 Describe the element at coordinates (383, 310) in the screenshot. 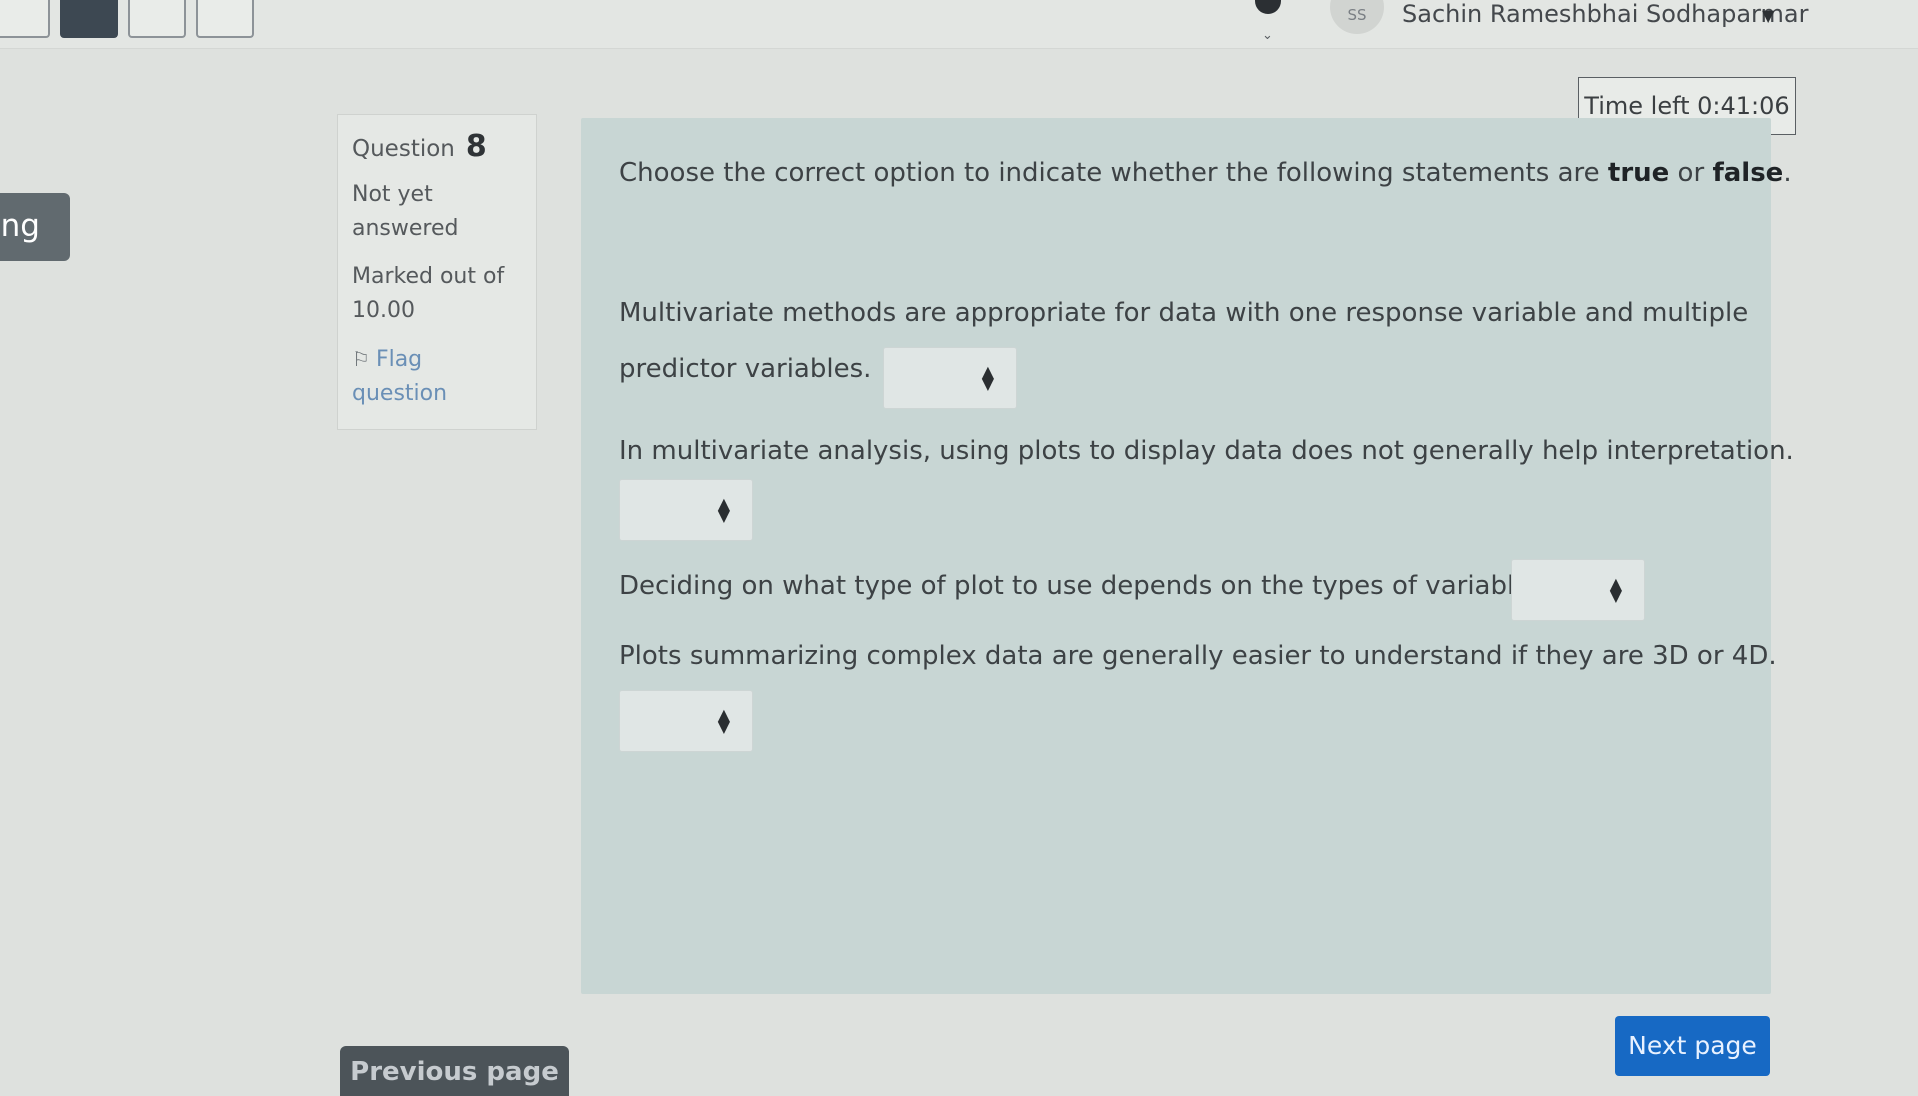

I see `question-grade-line-2: 10.00` at that location.